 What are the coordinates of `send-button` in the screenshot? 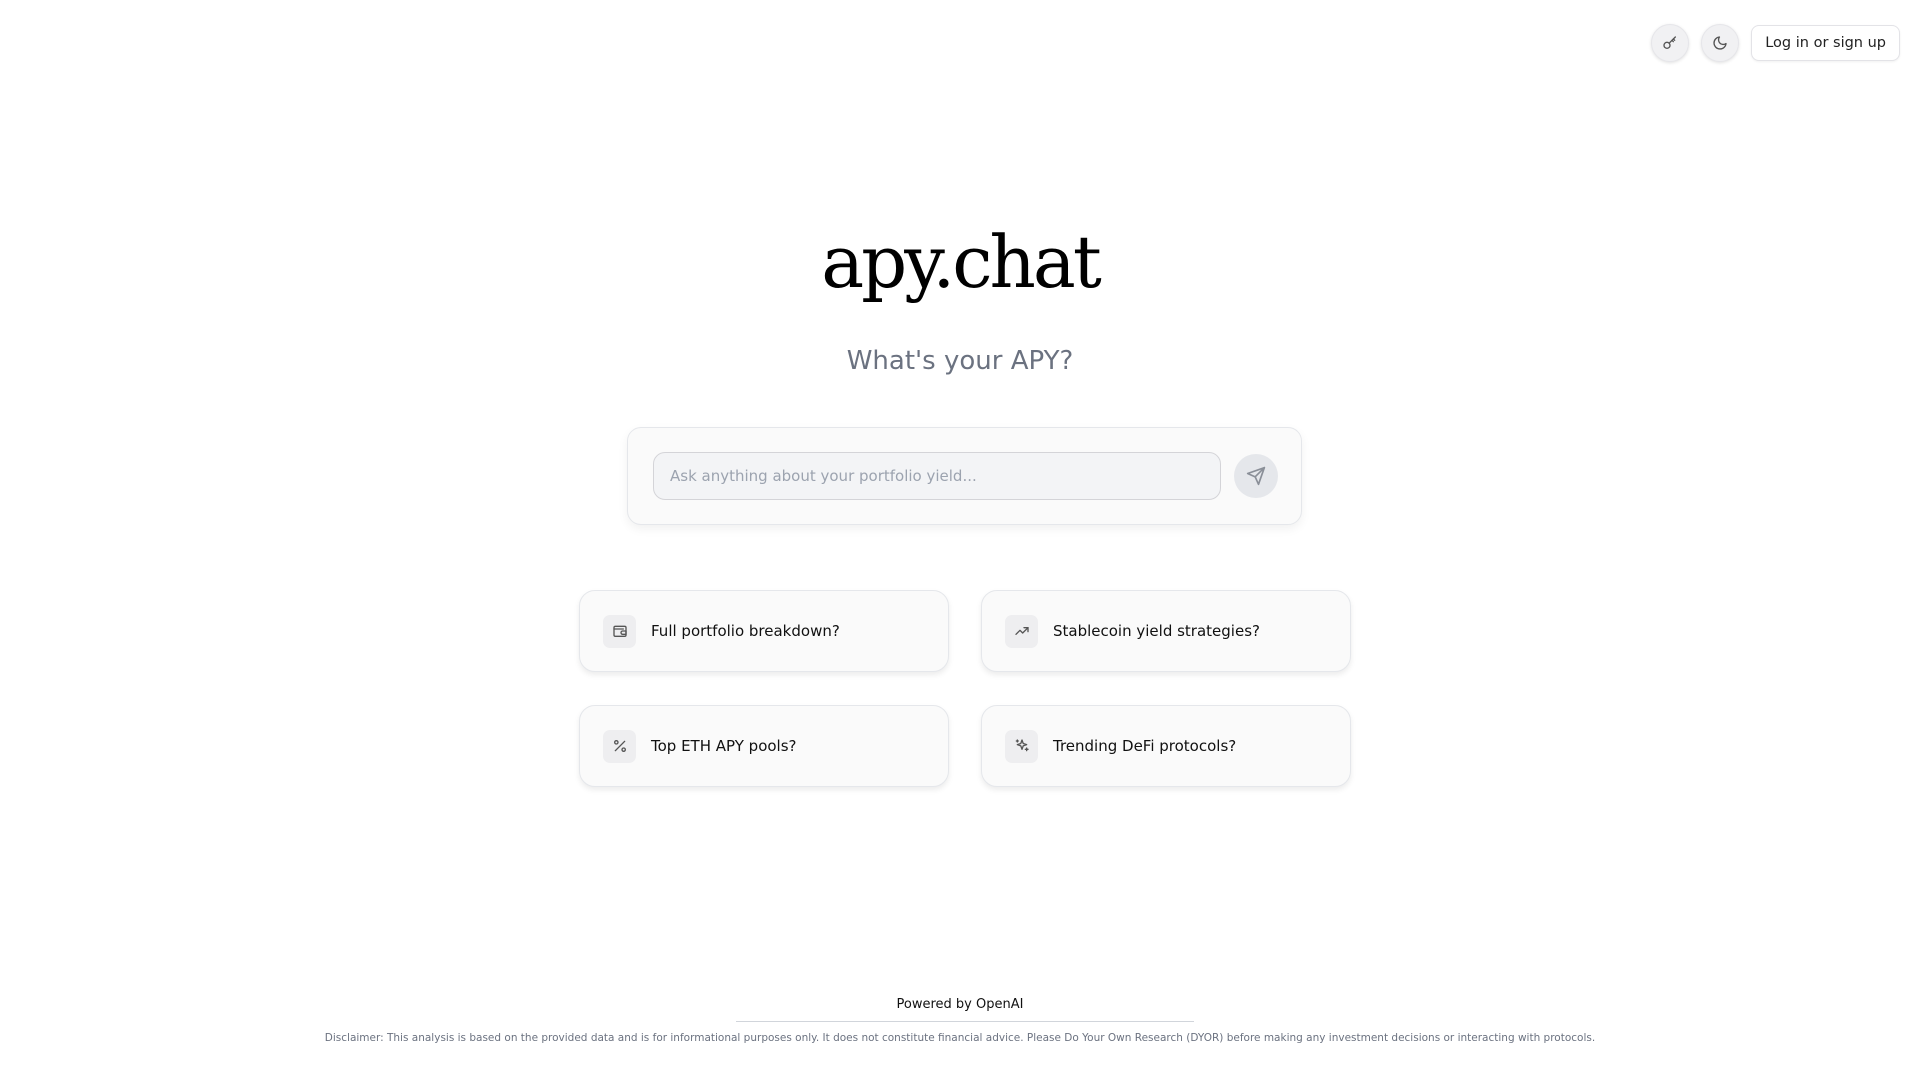 It's located at (1256, 476).